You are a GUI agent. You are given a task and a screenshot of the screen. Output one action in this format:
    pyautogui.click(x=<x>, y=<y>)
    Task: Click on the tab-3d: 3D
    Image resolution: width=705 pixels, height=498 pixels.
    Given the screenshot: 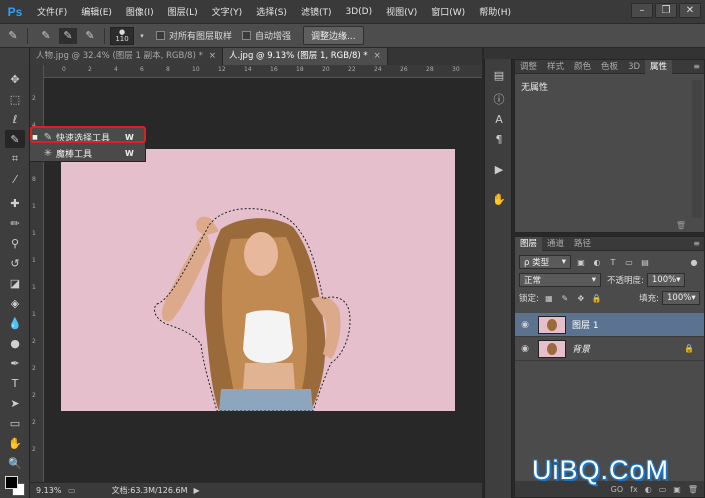 What is the action you would take?
    pyautogui.click(x=634, y=67)
    